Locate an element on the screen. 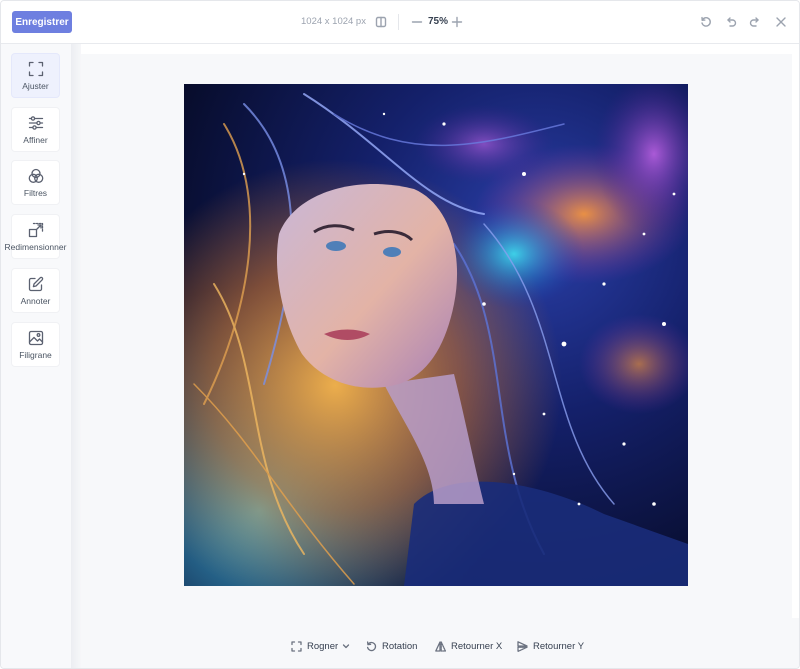 The width and height of the screenshot is (800, 669). flip-horizontal-icon is located at coordinates (440, 646).